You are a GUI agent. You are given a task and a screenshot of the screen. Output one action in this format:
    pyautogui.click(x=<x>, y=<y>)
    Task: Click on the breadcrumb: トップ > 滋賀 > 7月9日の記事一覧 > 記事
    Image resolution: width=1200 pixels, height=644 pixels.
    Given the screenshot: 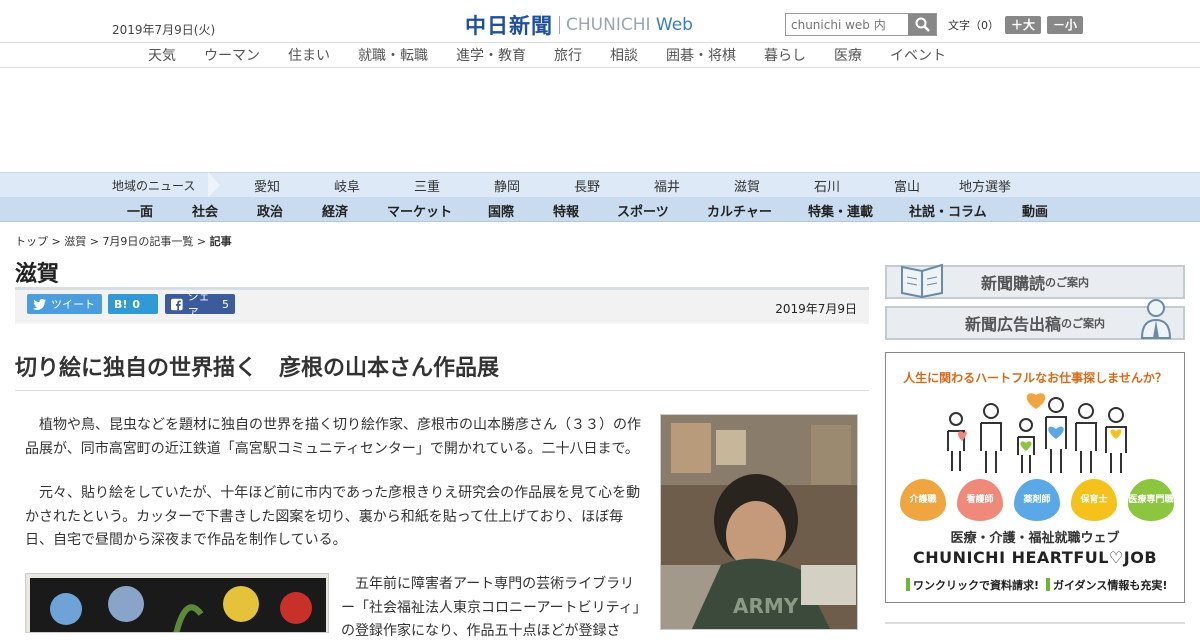 What is the action you would take?
    pyautogui.click(x=123, y=241)
    